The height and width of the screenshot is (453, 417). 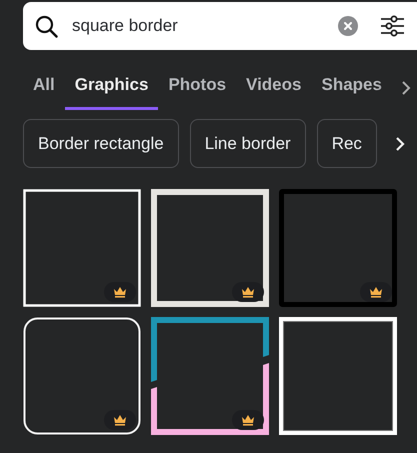 What do you see at coordinates (392, 26) in the screenshot?
I see `filter-settings-icon` at bounding box center [392, 26].